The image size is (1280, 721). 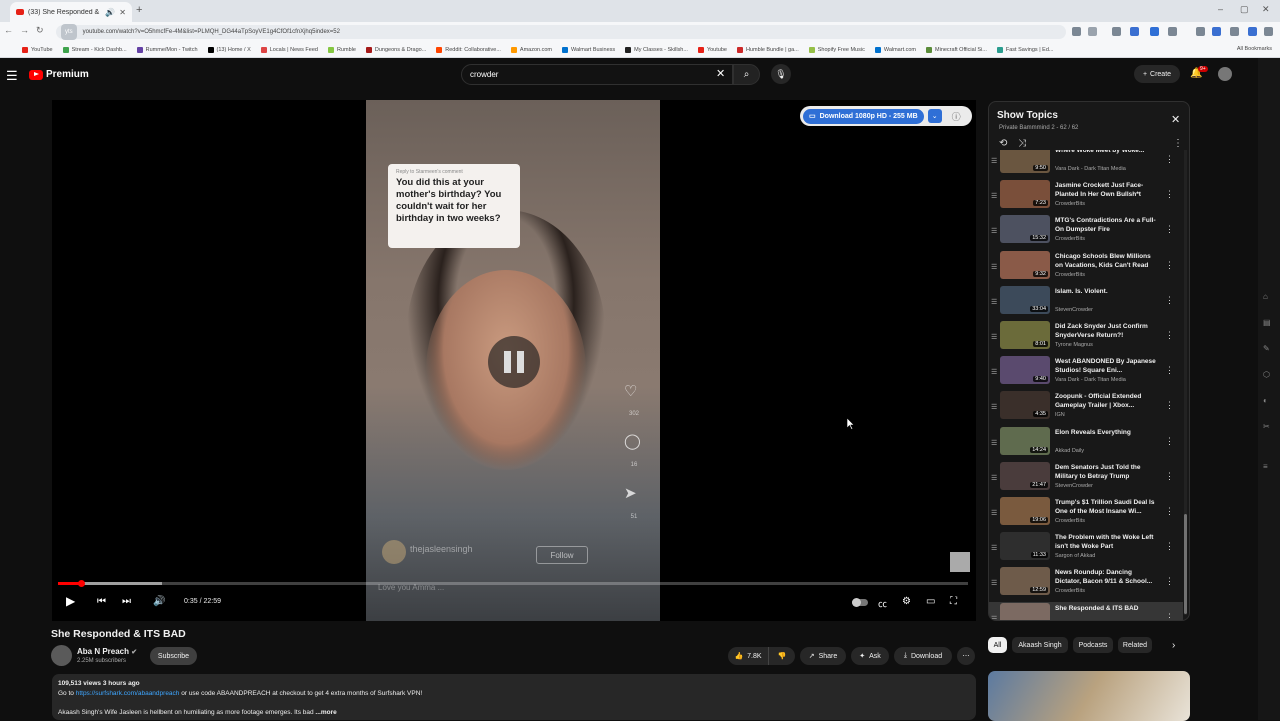 What do you see at coordinates (139, 10) in the screenshot?
I see `new-tab-icon: +` at bounding box center [139, 10].